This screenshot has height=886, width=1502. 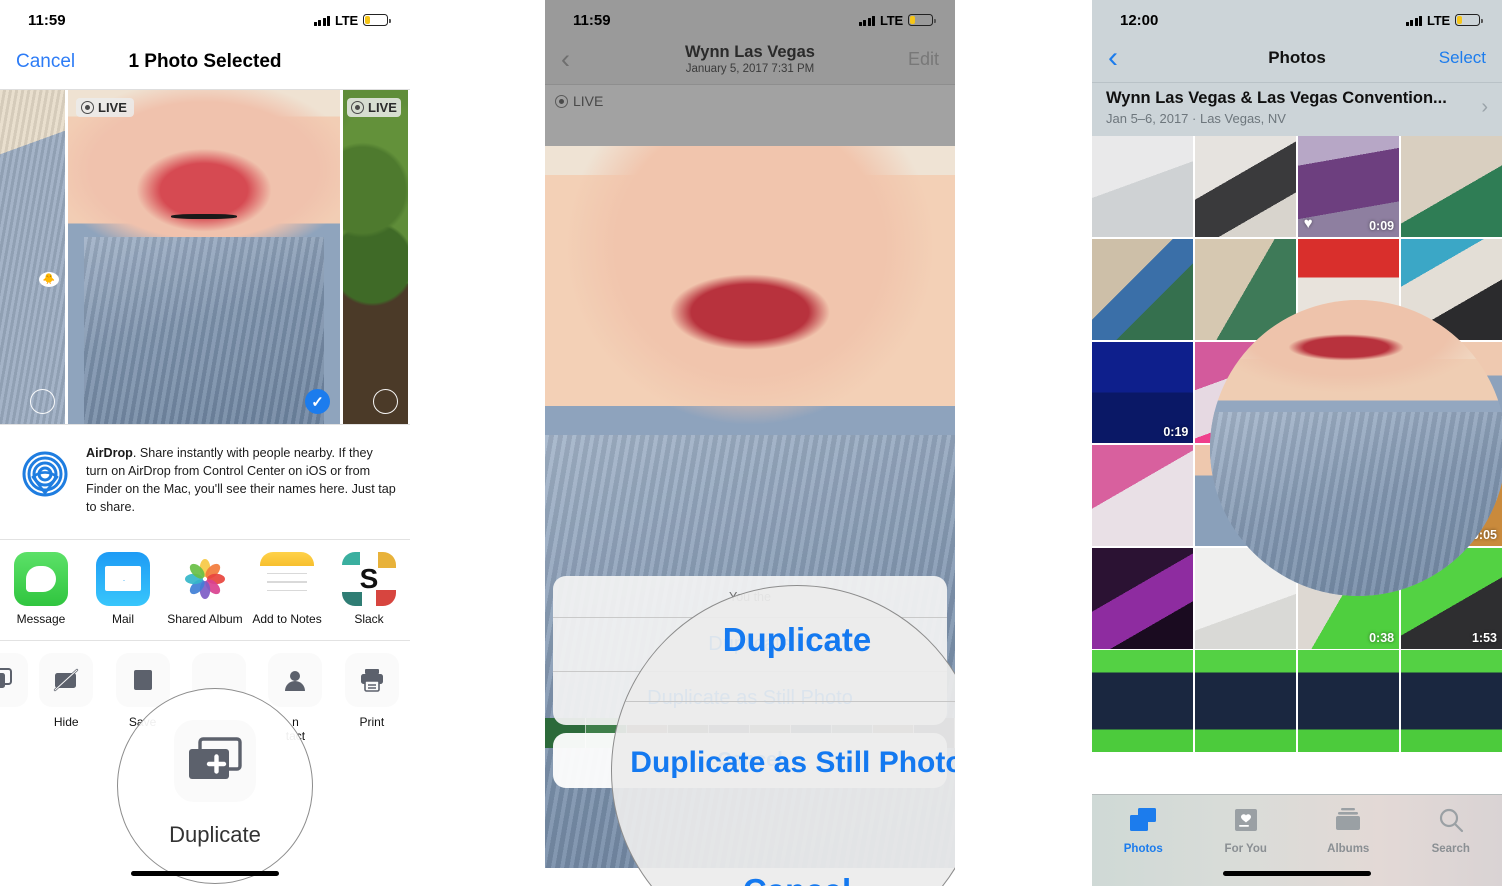 What do you see at coordinates (205, 589) in the screenshot?
I see `share-target-shared-album: Shared Album` at bounding box center [205, 589].